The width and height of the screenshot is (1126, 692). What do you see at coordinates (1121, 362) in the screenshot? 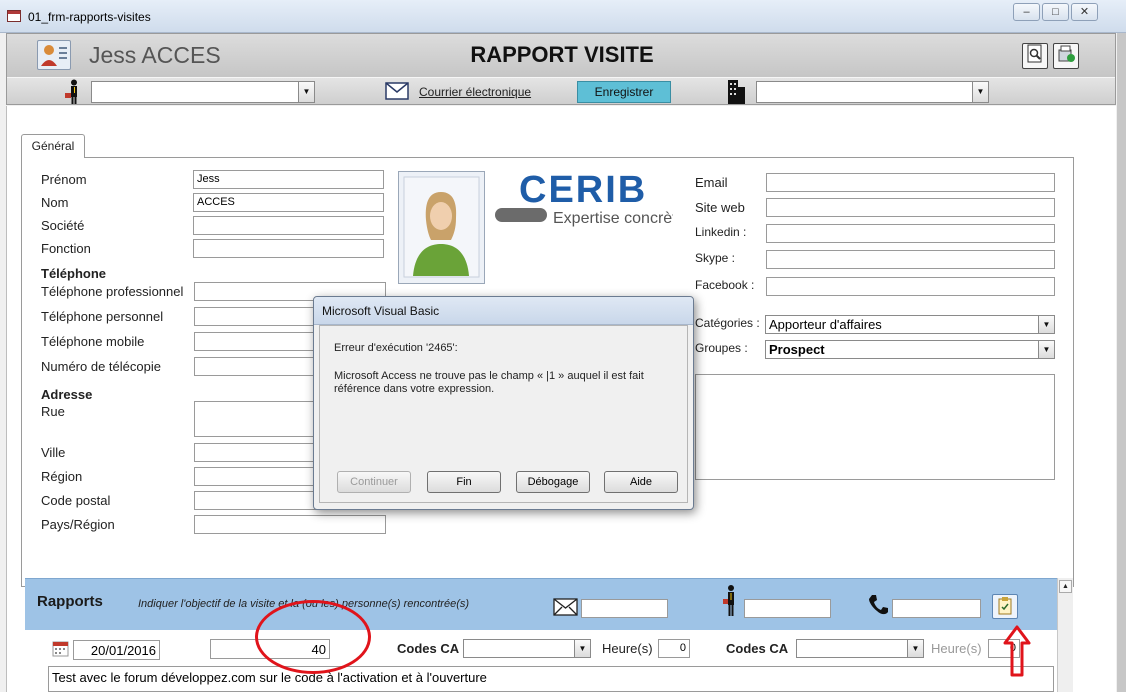
I see `window-border` at bounding box center [1121, 362].